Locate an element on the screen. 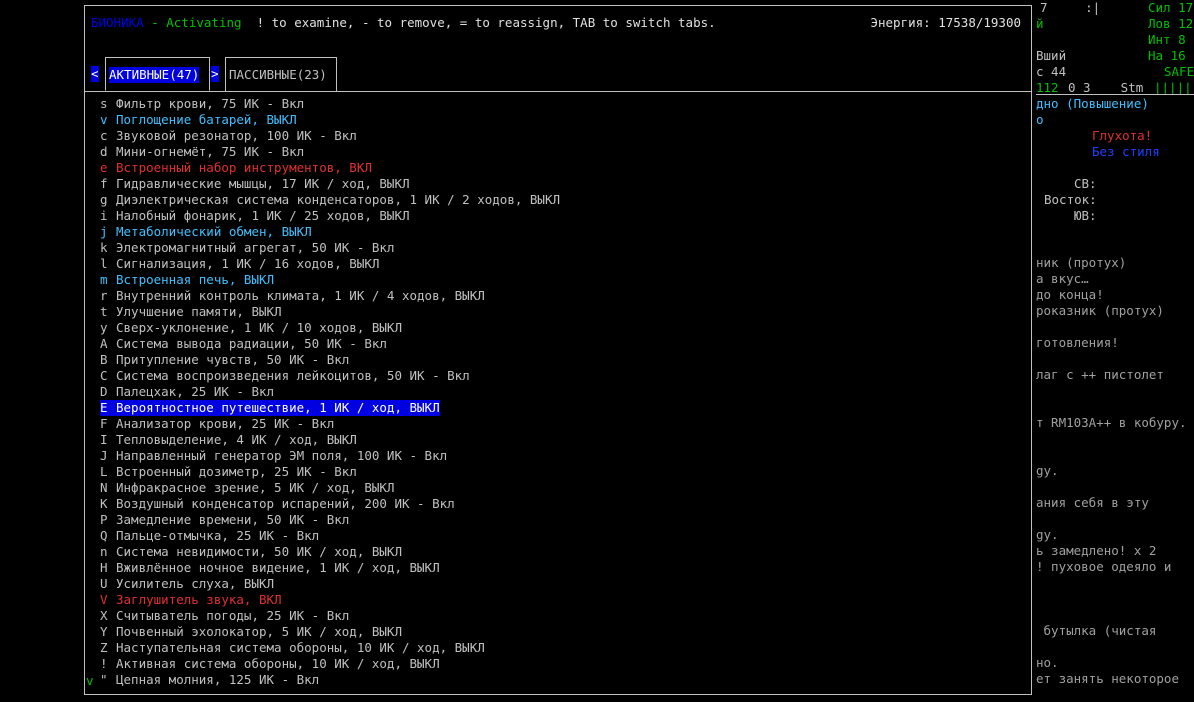 Image resolution: width=1194 pixels, height=702 pixels. tab-divider is located at coordinates (558, 91).